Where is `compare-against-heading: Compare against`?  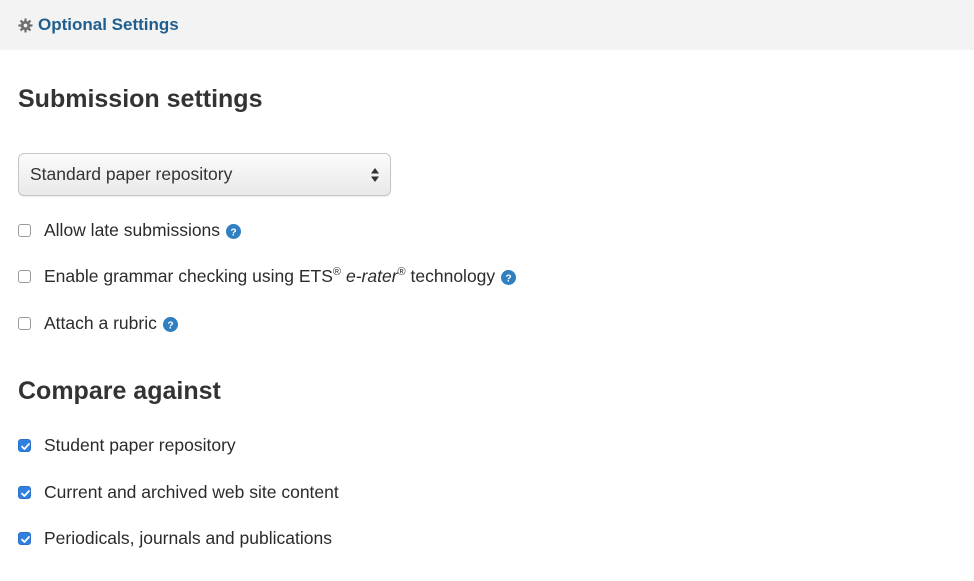 compare-against-heading: Compare against is located at coordinates (119, 391).